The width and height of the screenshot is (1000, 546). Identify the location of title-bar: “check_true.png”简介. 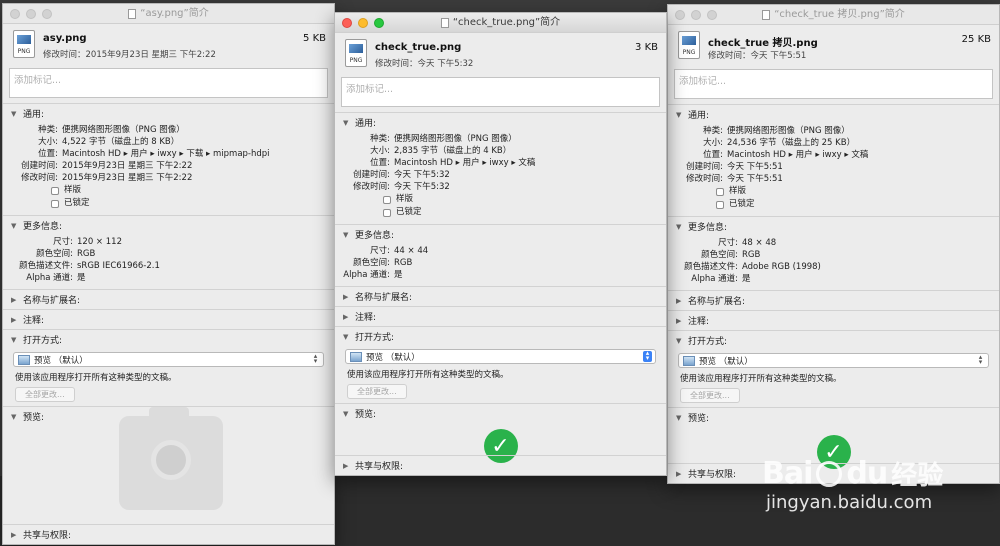
(500, 23).